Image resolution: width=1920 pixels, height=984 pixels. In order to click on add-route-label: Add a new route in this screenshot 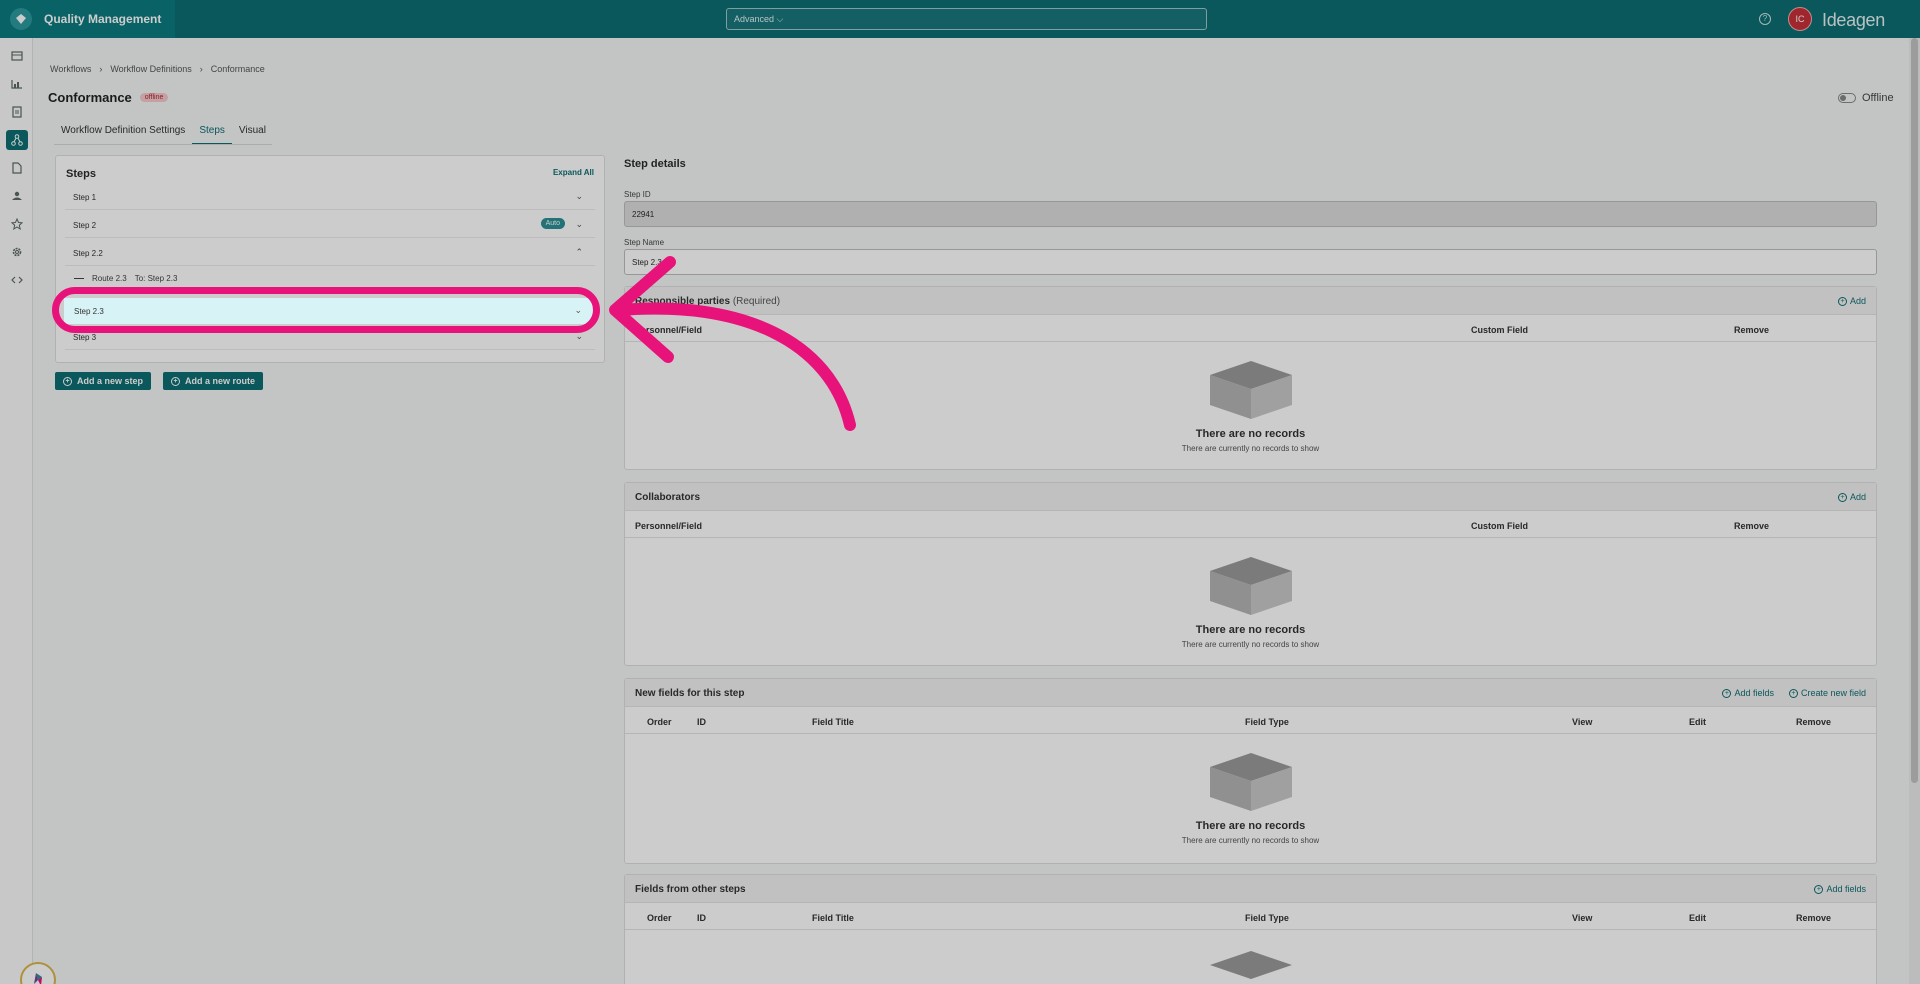, I will do `click(220, 381)`.